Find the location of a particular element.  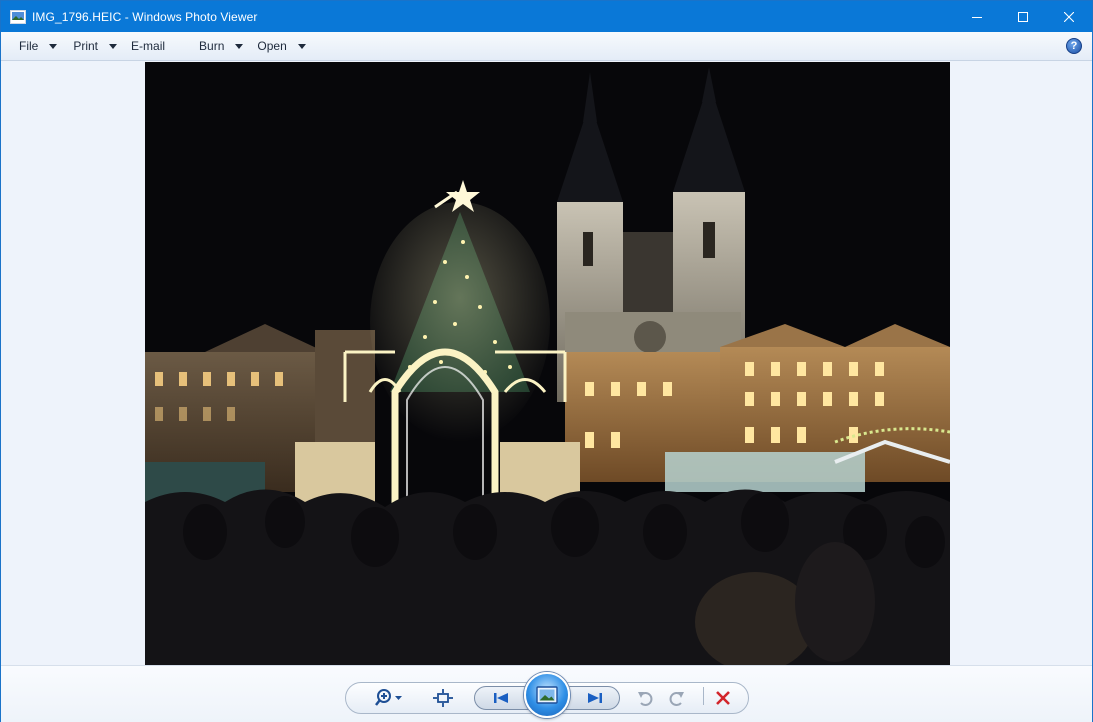

minimize-button is located at coordinates (977, 16).